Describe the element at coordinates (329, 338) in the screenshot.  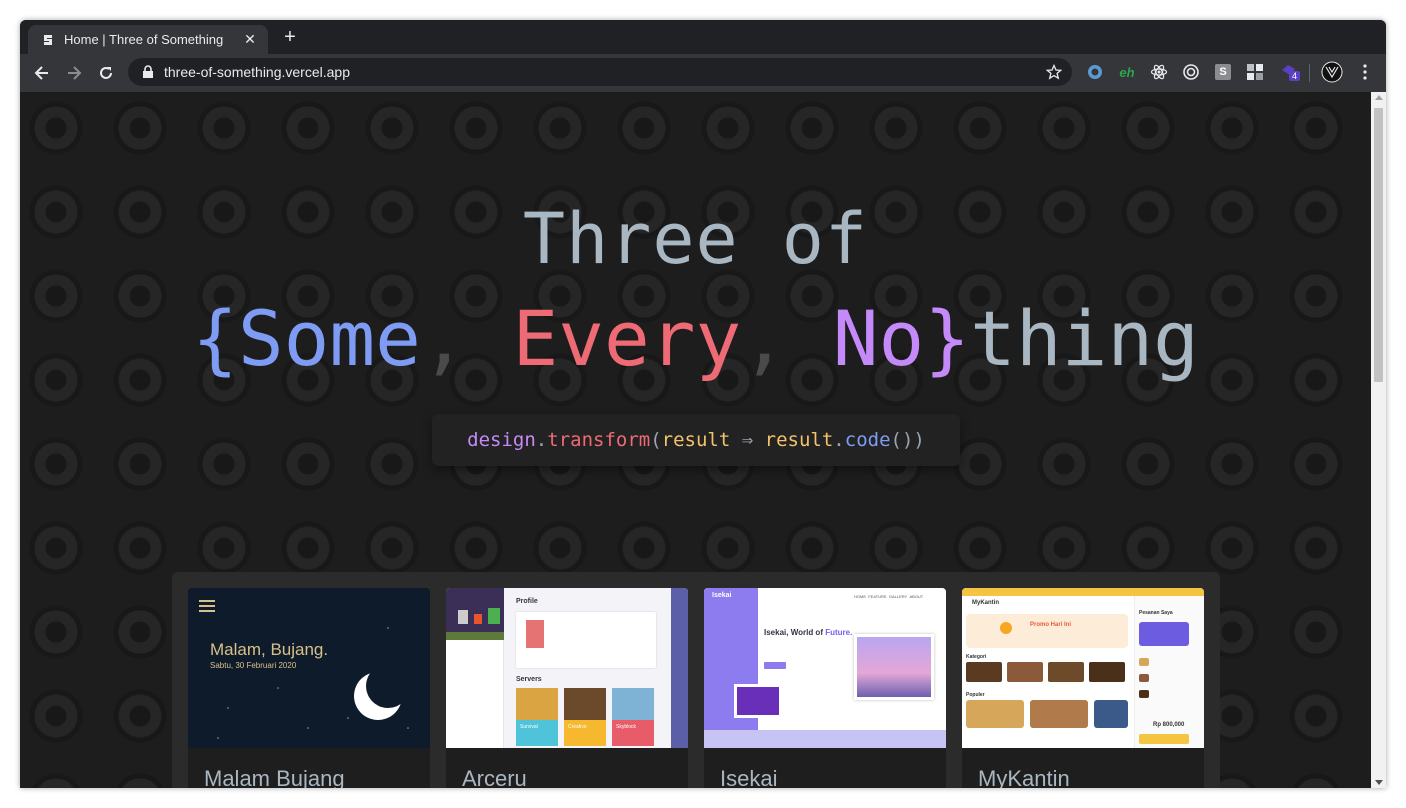
I see `hero-word-some: Some` at that location.